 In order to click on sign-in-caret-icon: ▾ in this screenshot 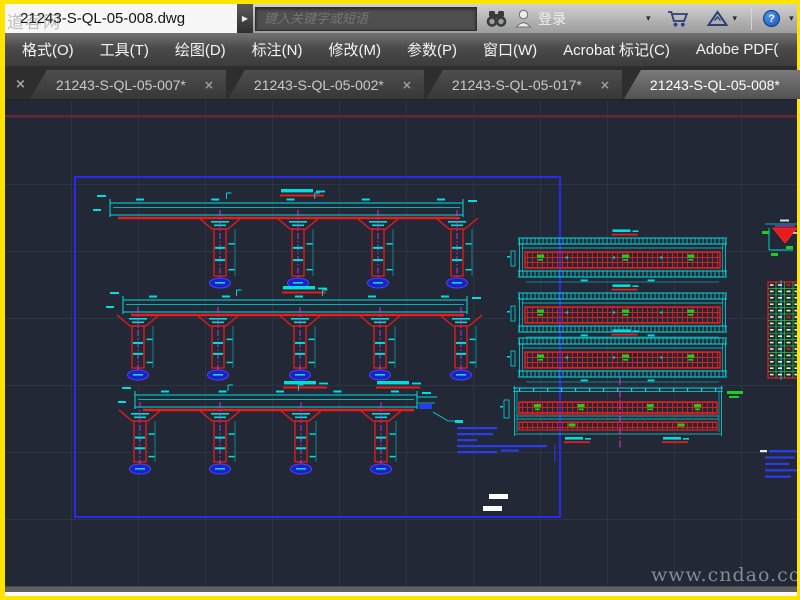, I will do `click(648, 19)`.